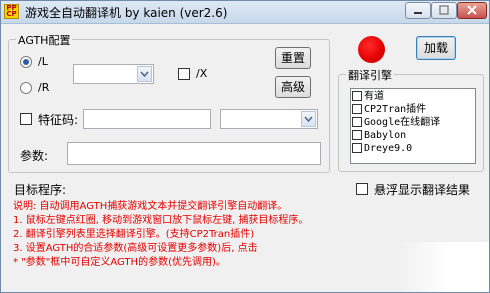 Image resolution: width=490 pixels, height=293 pixels. I want to click on param-input, so click(194, 153).